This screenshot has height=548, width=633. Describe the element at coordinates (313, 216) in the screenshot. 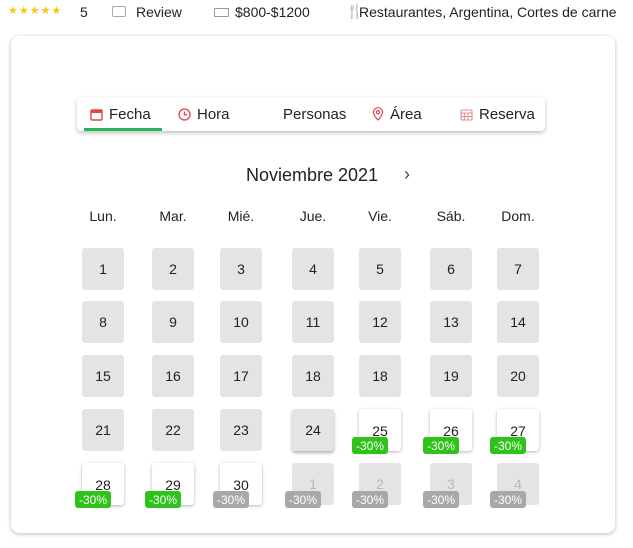

I see `weekday-header: Jue.` at that location.